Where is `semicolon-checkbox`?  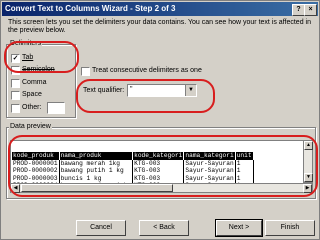
semicolon-checkbox is located at coordinates (15, 70).